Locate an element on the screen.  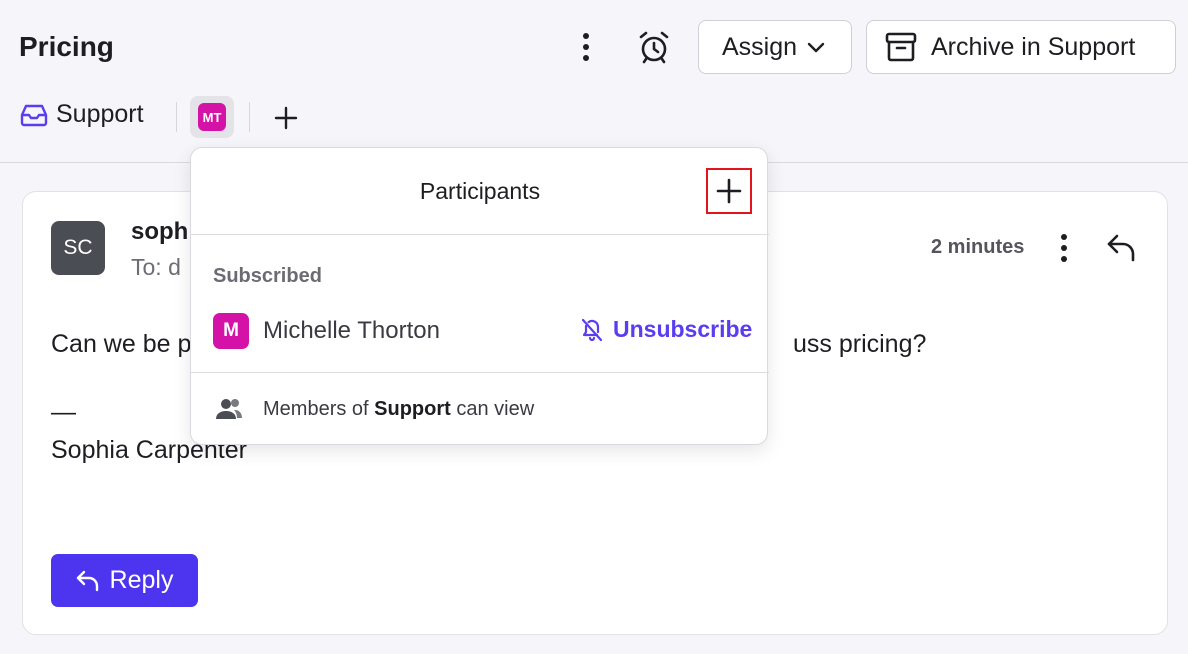
visibility-team: Support is located at coordinates (412, 408).